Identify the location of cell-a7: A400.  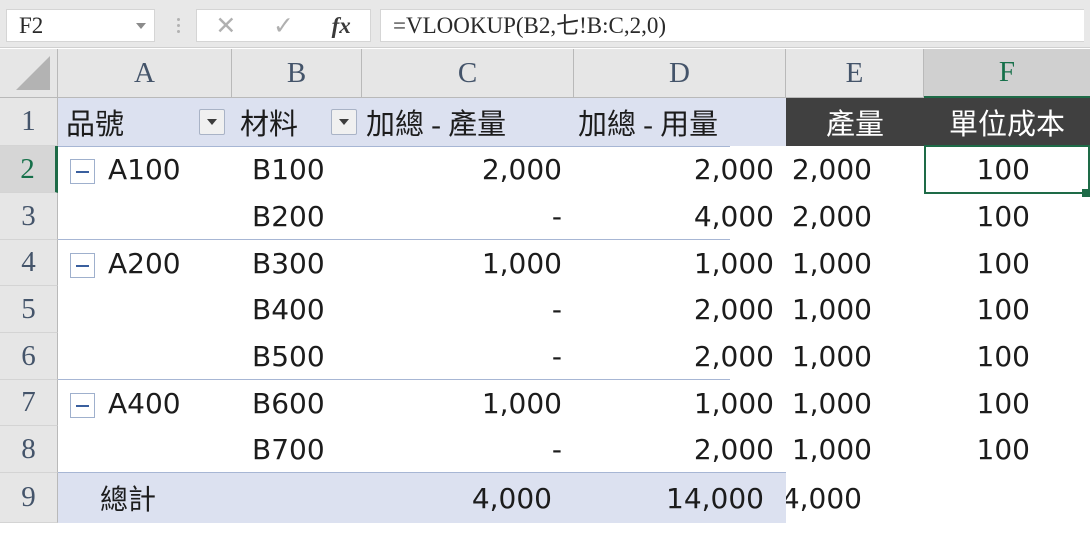
(166, 403).